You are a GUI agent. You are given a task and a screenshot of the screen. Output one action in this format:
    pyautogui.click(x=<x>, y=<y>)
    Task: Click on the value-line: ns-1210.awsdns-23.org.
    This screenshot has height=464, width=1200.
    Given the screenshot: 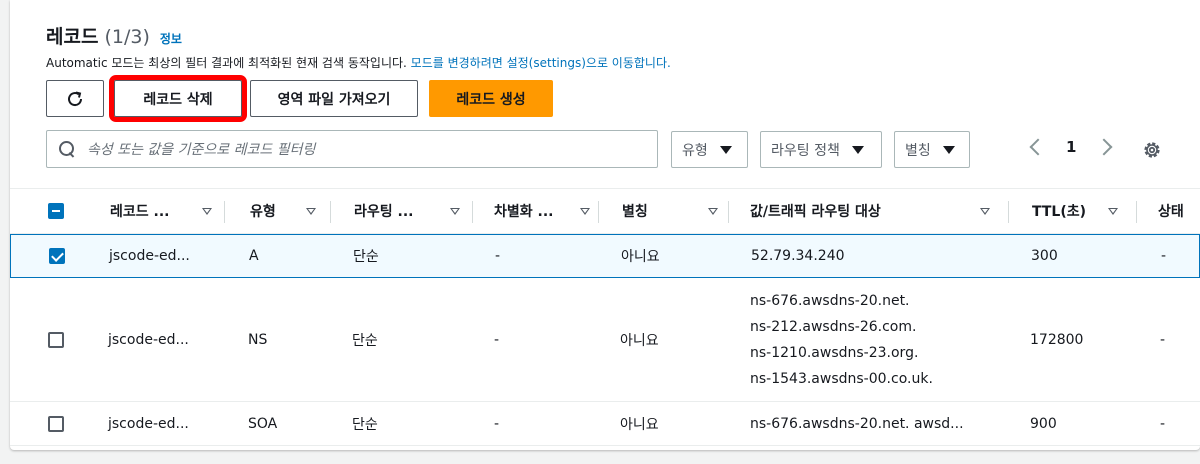 What is the action you would take?
    pyautogui.click(x=834, y=353)
    